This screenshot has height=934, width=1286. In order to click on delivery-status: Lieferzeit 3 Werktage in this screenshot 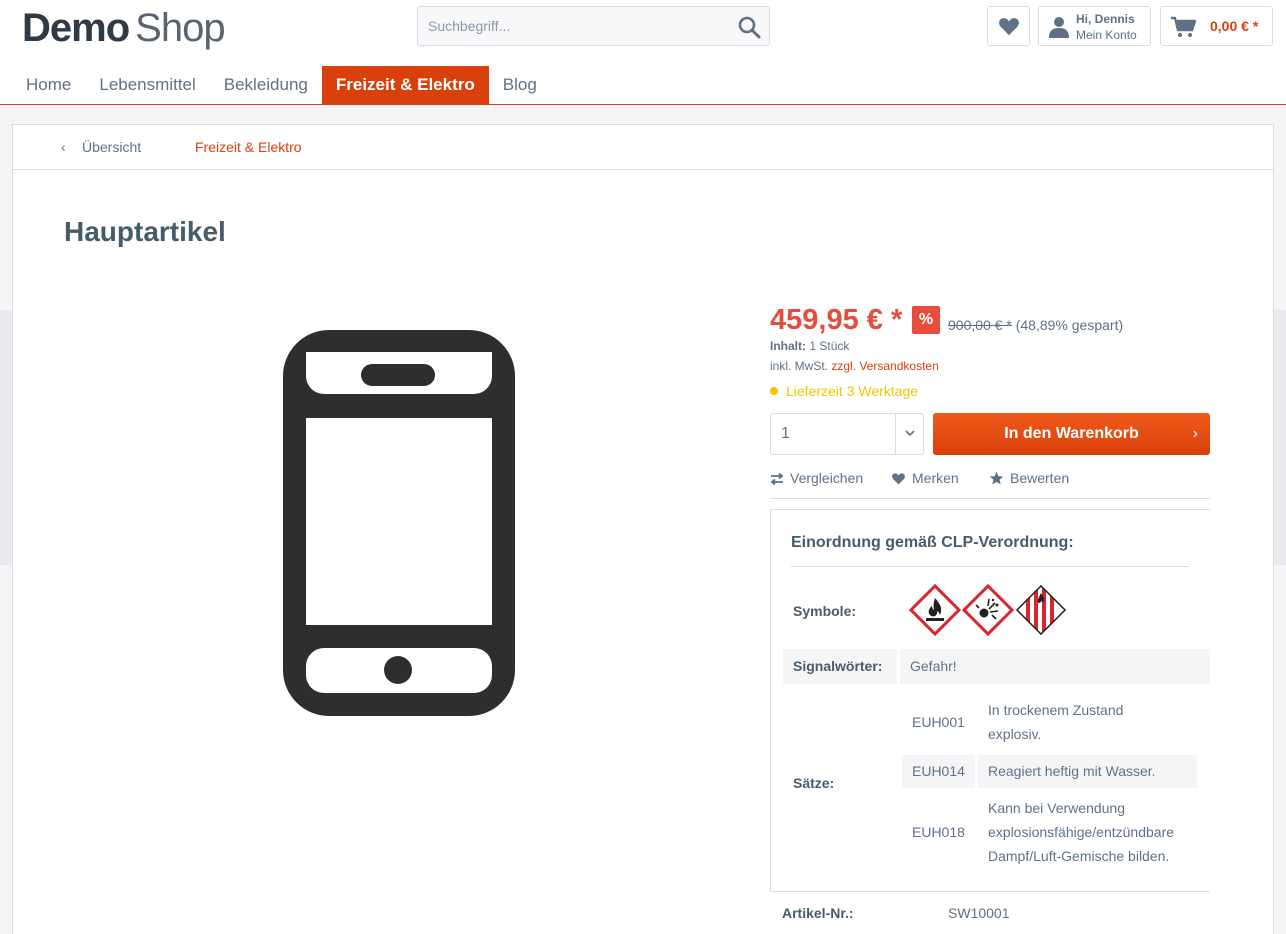, I will do `click(844, 391)`.